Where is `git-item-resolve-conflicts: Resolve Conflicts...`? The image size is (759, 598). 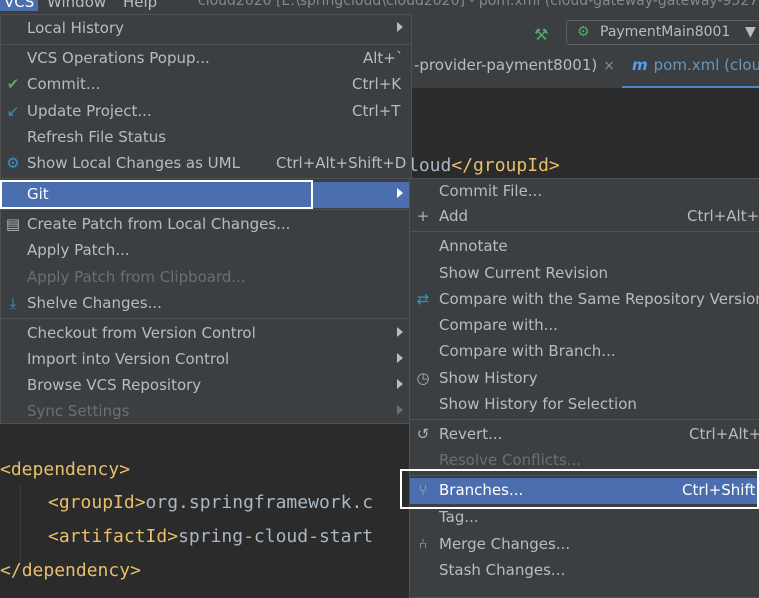
git-item-resolve-conflicts: Resolve Conflicts... is located at coordinates (510, 460).